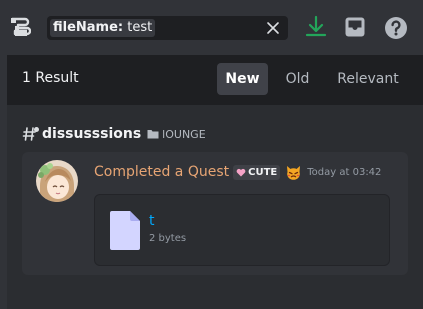 This screenshot has height=309, width=423. I want to click on channel-name: dissusssions, so click(91, 134).